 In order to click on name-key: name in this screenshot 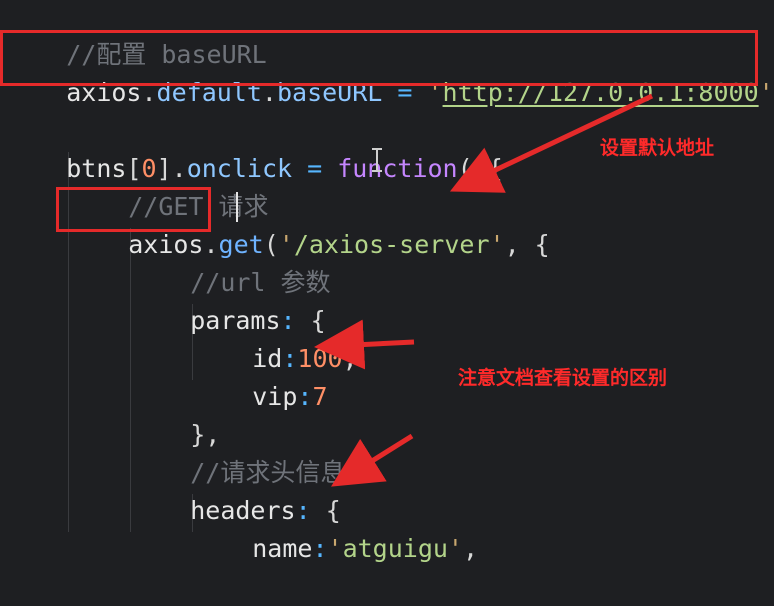, I will do `click(282, 548)`.